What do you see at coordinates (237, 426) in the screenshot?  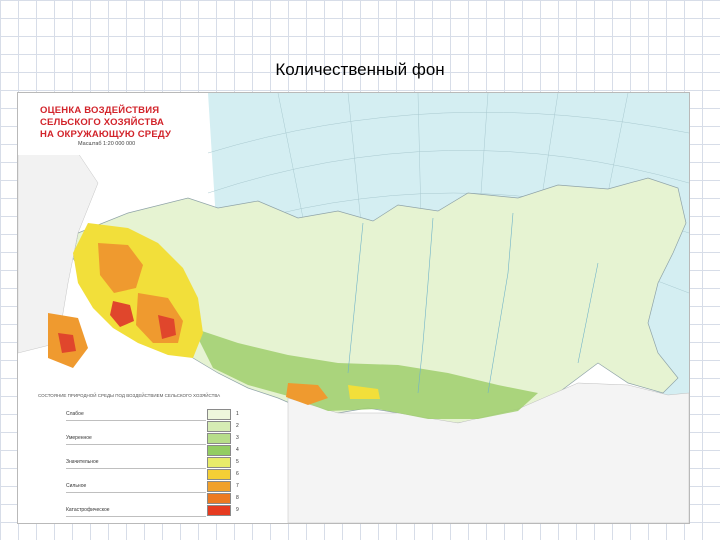 I see `legend-number: 2` at bounding box center [237, 426].